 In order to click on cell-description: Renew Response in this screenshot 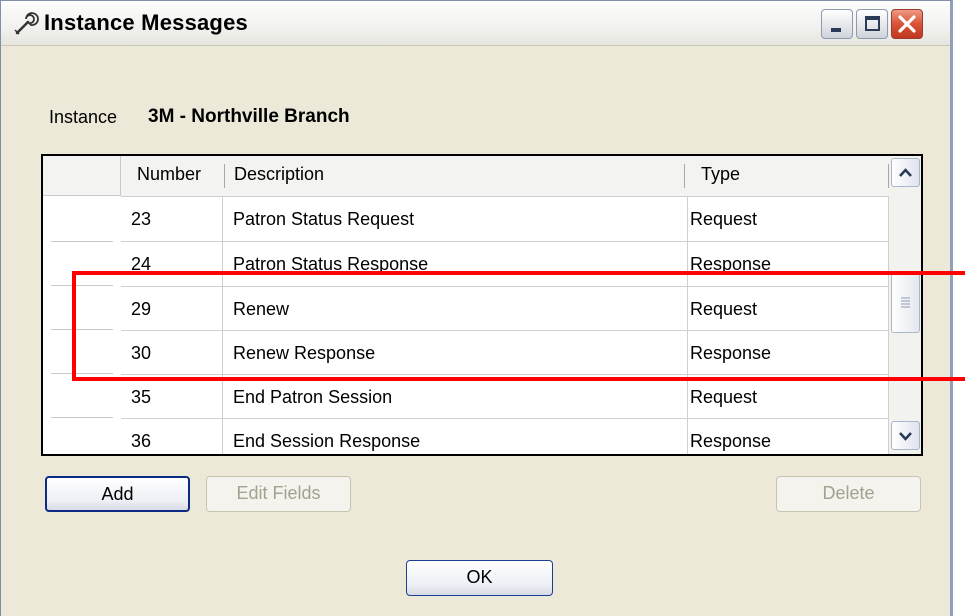, I will do `click(304, 353)`.